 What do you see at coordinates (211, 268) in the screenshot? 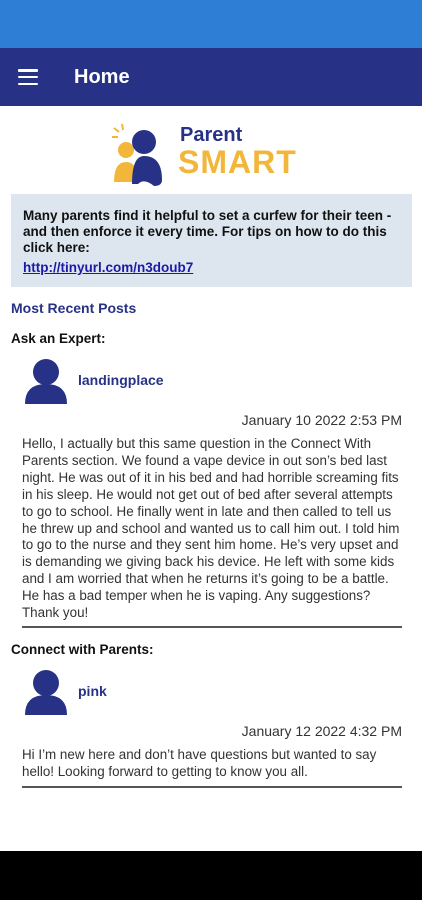
I see `tip-link: http://tinyurl.com/n3doub7` at bounding box center [211, 268].